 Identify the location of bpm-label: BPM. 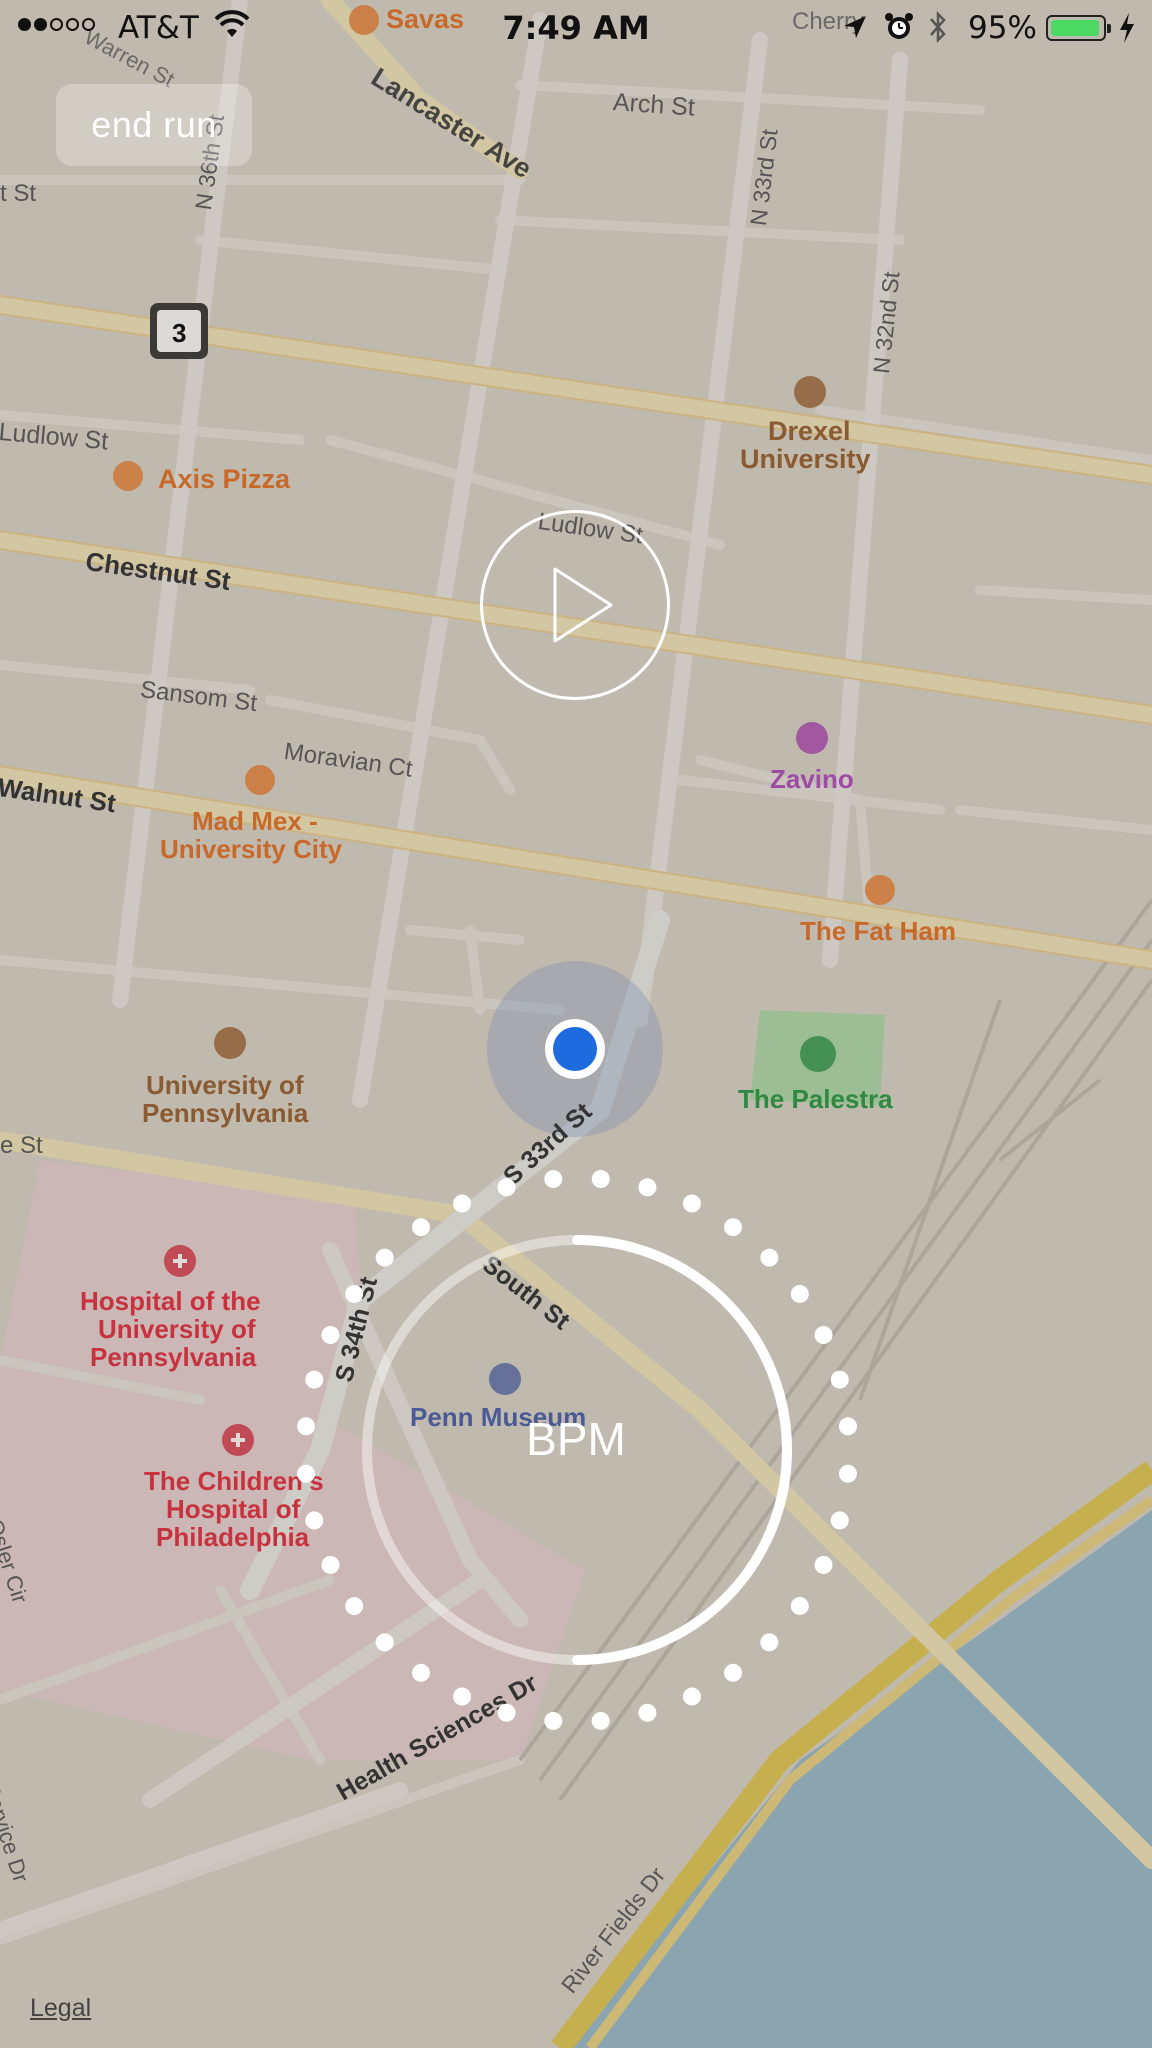
(576, 1439).